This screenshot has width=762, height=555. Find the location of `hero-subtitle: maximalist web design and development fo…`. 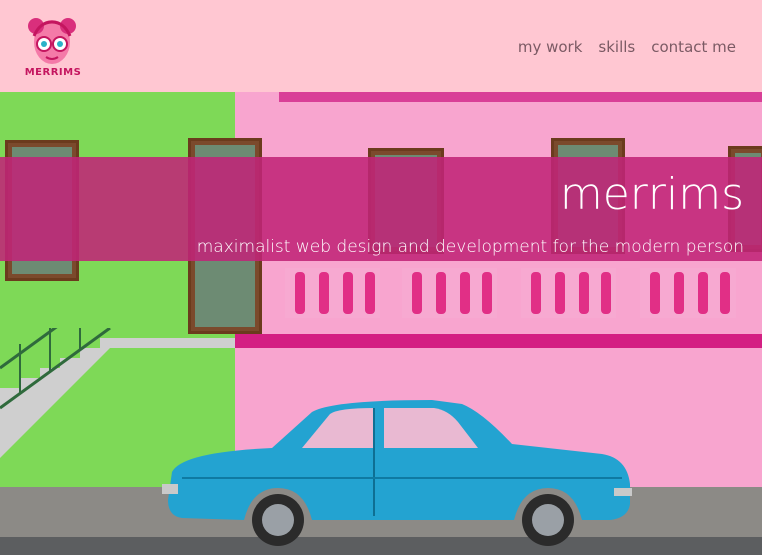

hero-subtitle: maximalist web design and development fo… is located at coordinates (470, 247).